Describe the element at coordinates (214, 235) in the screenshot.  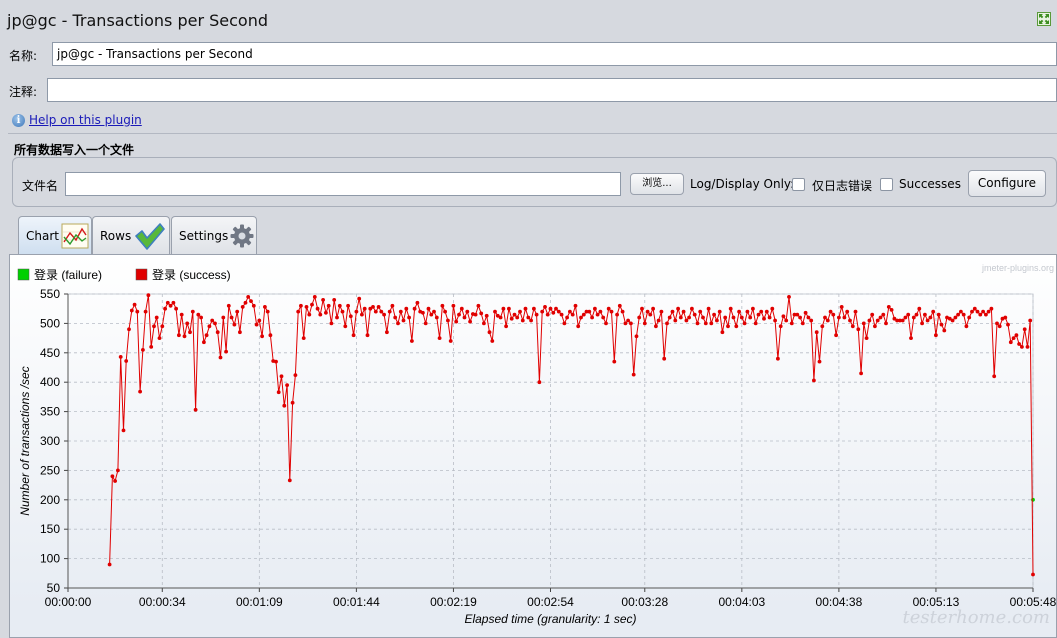
I see `tab-settings: Settings` at that location.